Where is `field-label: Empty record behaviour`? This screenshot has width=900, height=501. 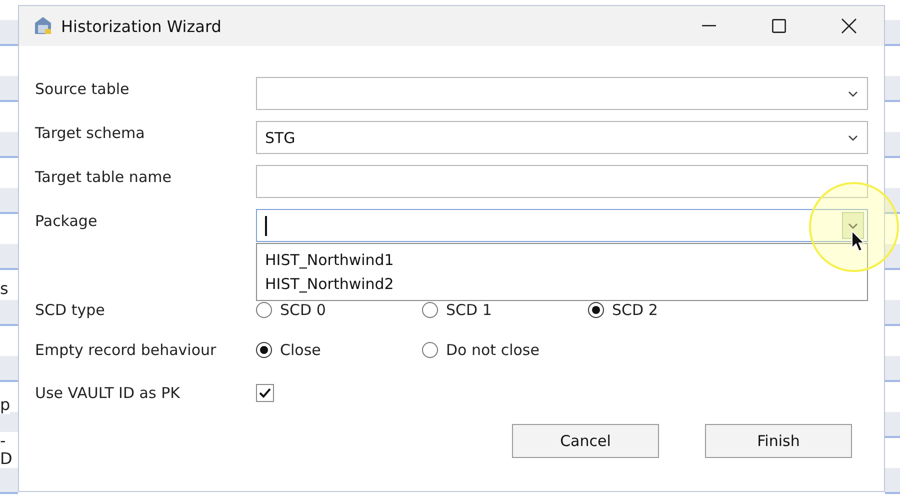
field-label: Empty record behaviour is located at coordinates (126, 350).